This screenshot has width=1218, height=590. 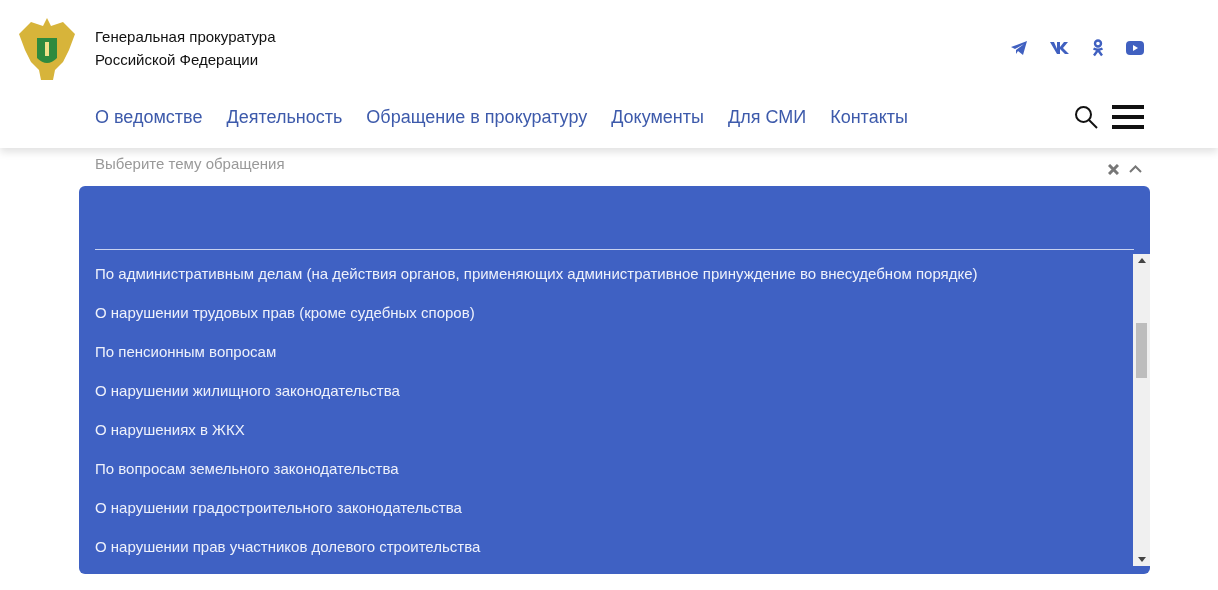 What do you see at coordinates (278, 507) in the screenshot?
I see `topic-option: О нарушении градостроительного законодательства` at bounding box center [278, 507].